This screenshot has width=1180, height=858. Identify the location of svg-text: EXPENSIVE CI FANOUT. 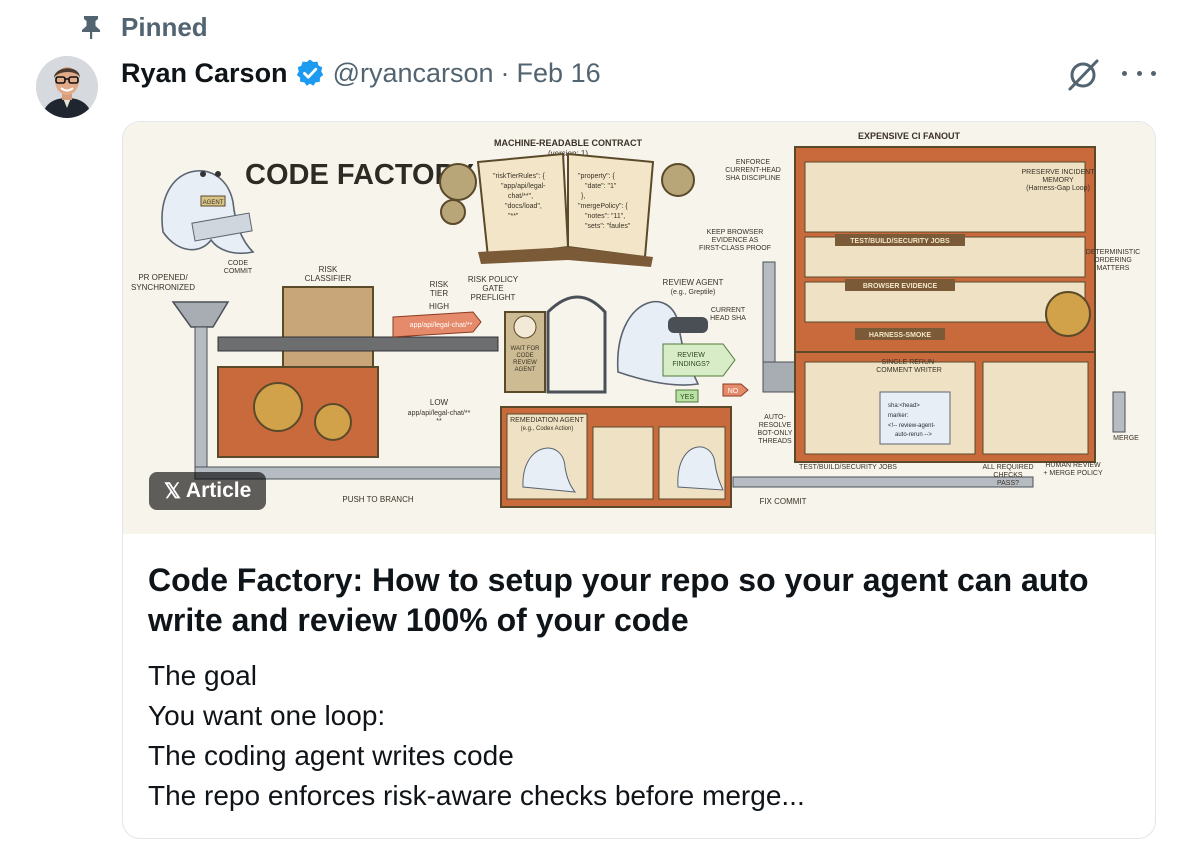
(909, 136).